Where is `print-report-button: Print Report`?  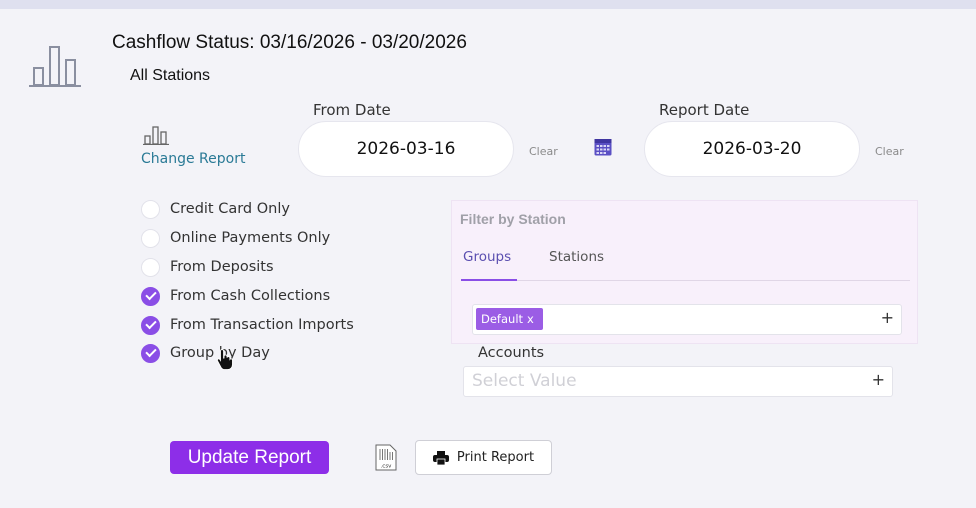 print-report-button: Print Report is located at coordinates (483, 457).